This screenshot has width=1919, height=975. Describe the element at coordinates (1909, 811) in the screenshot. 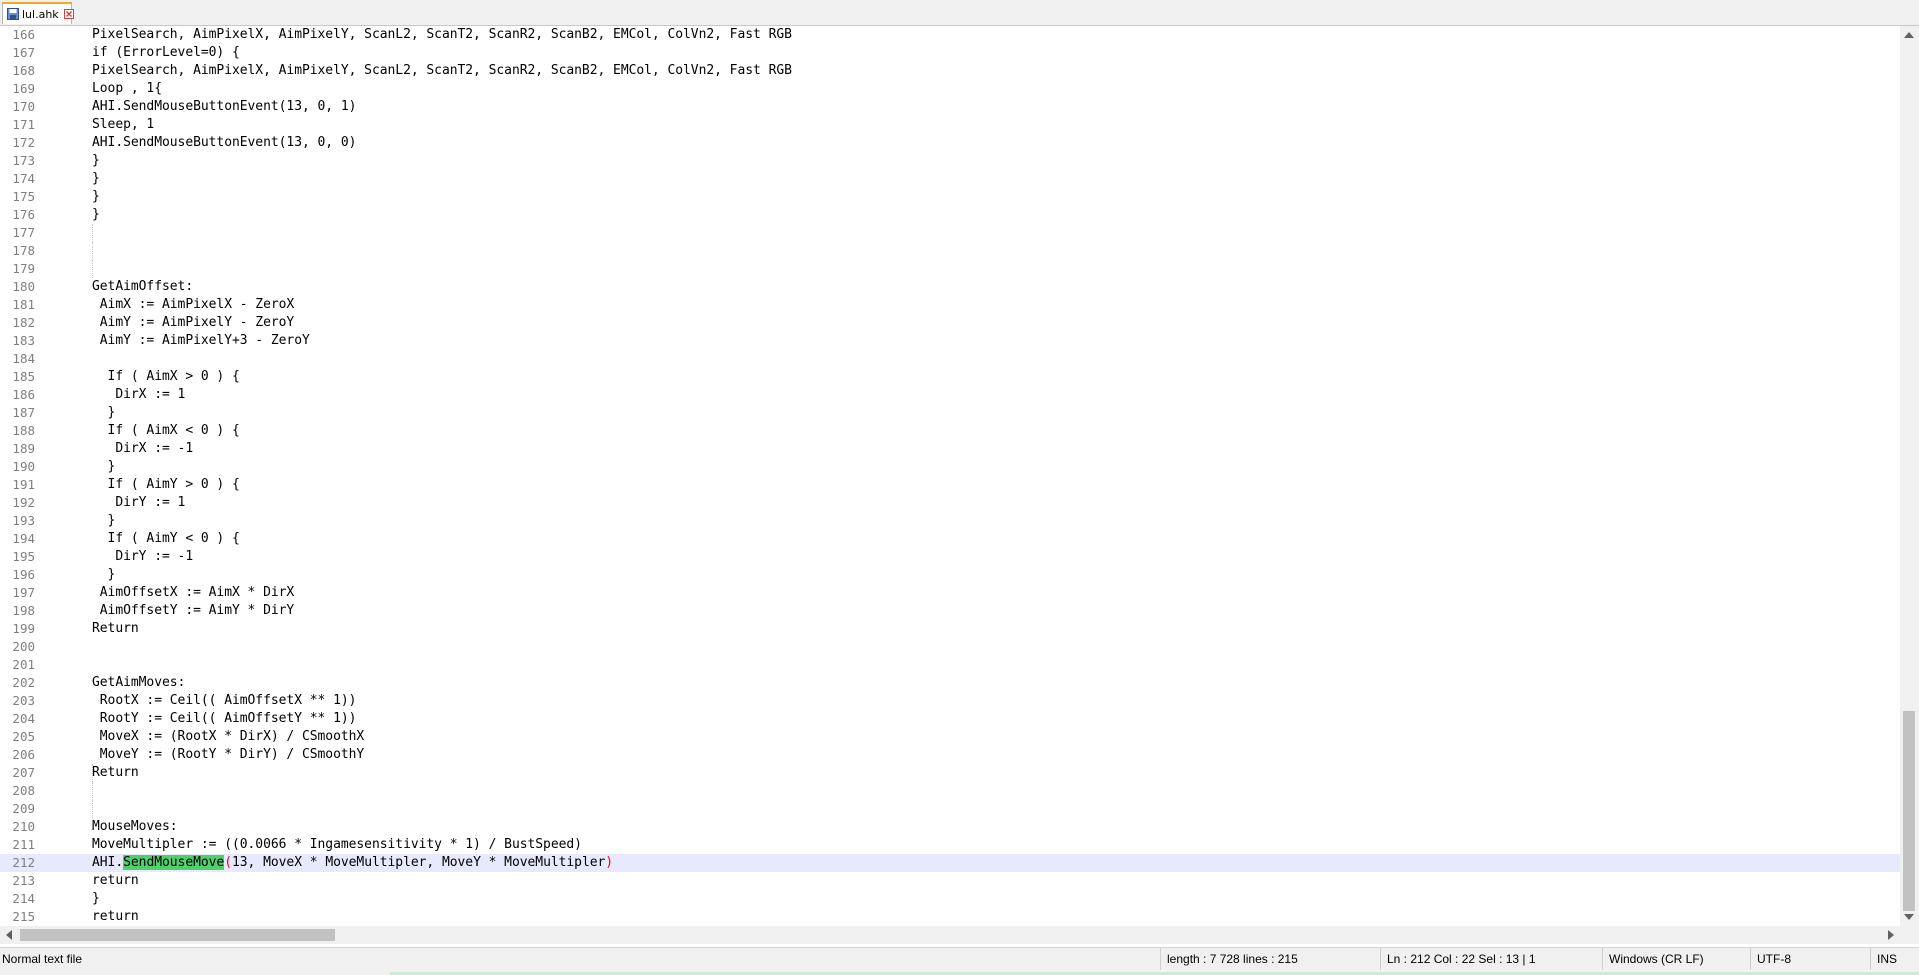

I see `vertical-scroll-thumb` at that location.